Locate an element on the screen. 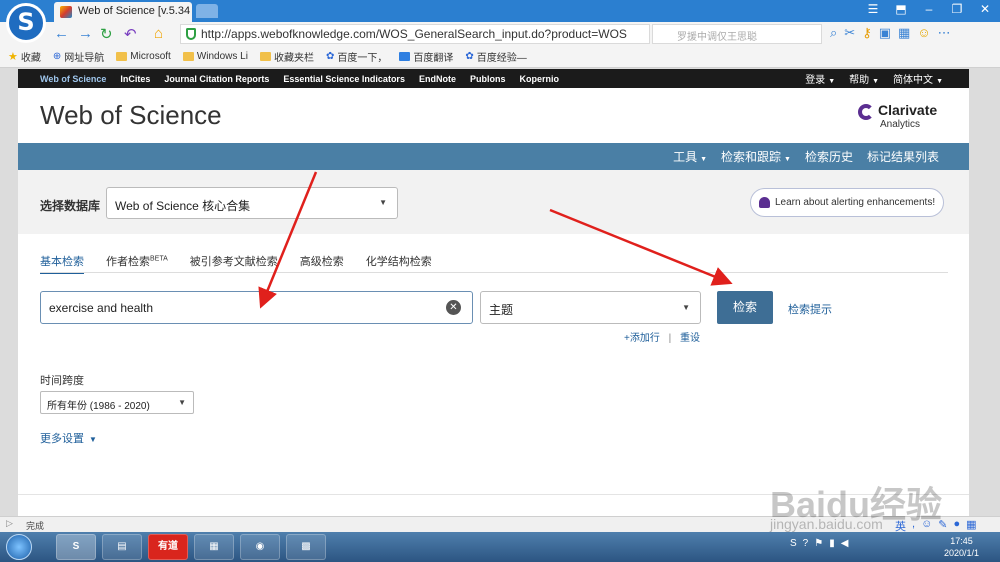 This screenshot has width=1000, height=562. database-label: 选择数据库 is located at coordinates (70, 206).